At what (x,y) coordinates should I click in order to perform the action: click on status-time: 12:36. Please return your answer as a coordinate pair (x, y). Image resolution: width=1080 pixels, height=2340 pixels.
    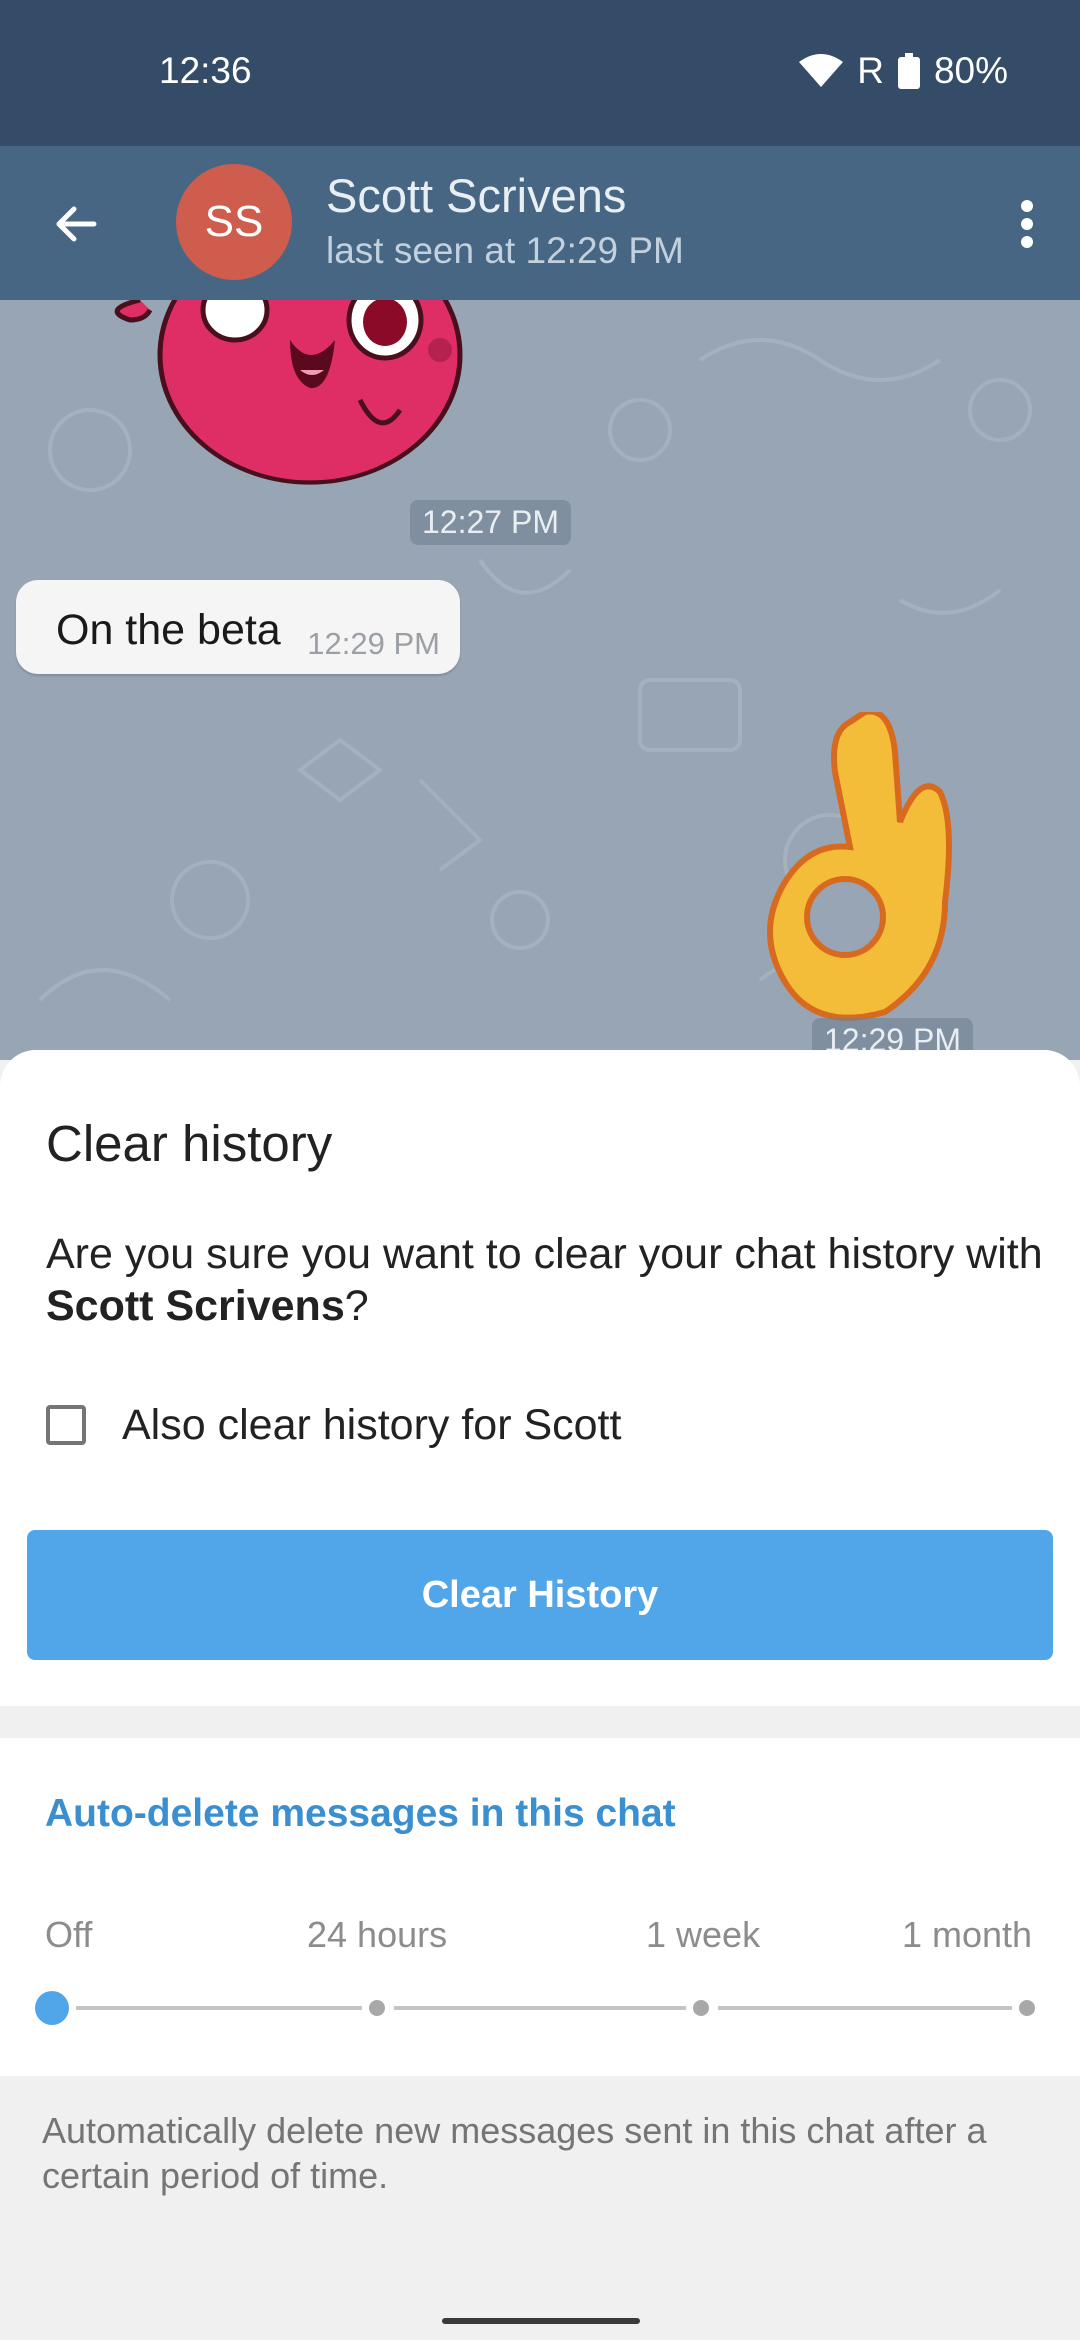
    Looking at the image, I should click on (205, 70).